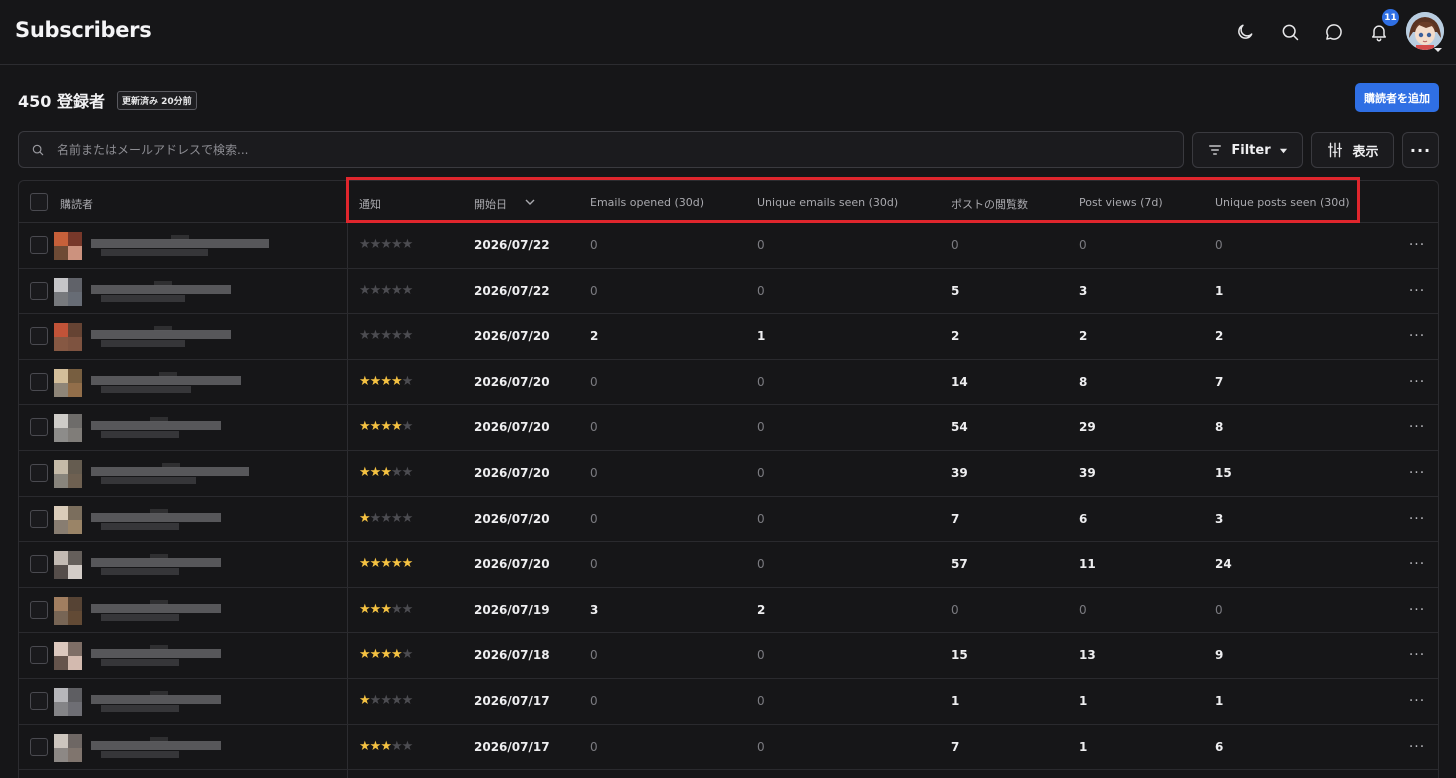 Image resolution: width=1456 pixels, height=778 pixels. I want to click on updated-badge: 更新済み 20分前, so click(156, 100).